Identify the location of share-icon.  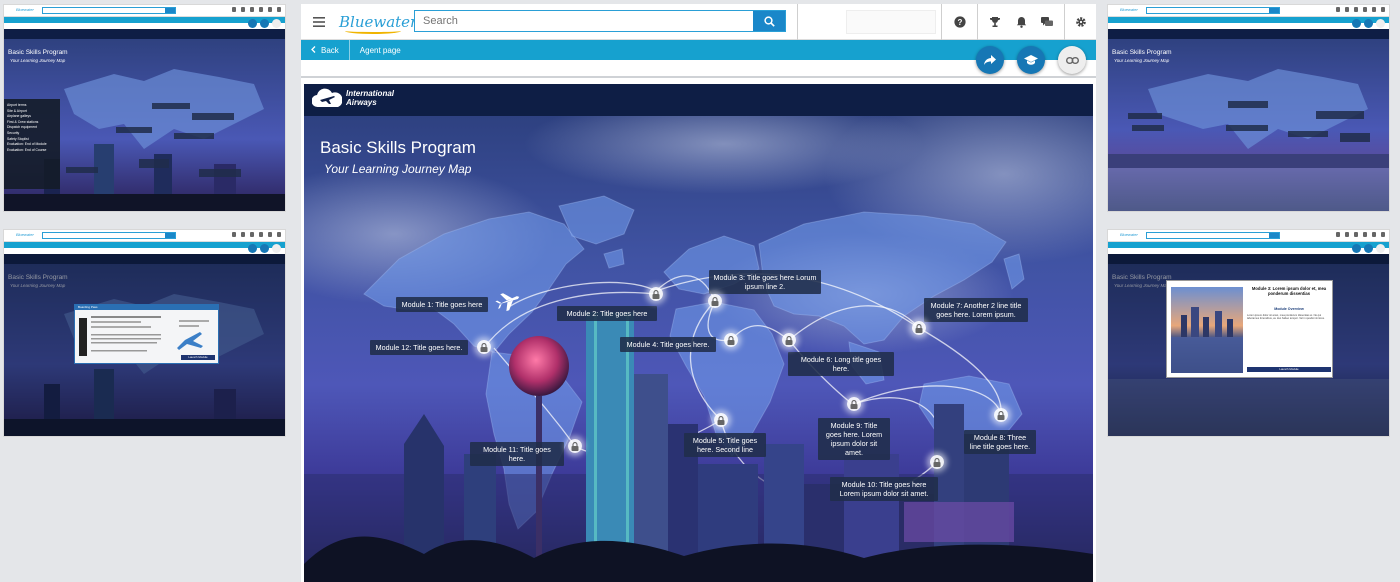
(990, 60).